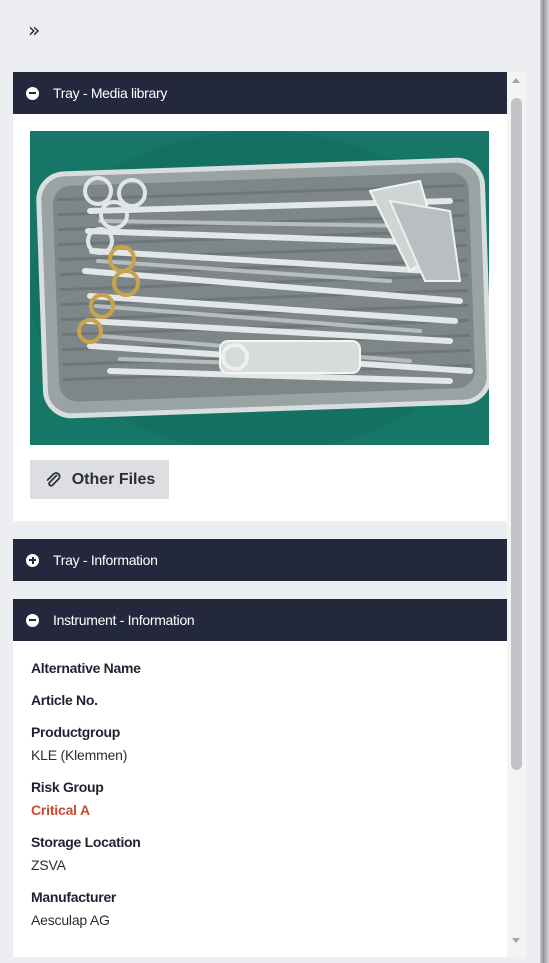  What do you see at coordinates (70, 920) in the screenshot?
I see `field-value: Aesculap AG` at bounding box center [70, 920].